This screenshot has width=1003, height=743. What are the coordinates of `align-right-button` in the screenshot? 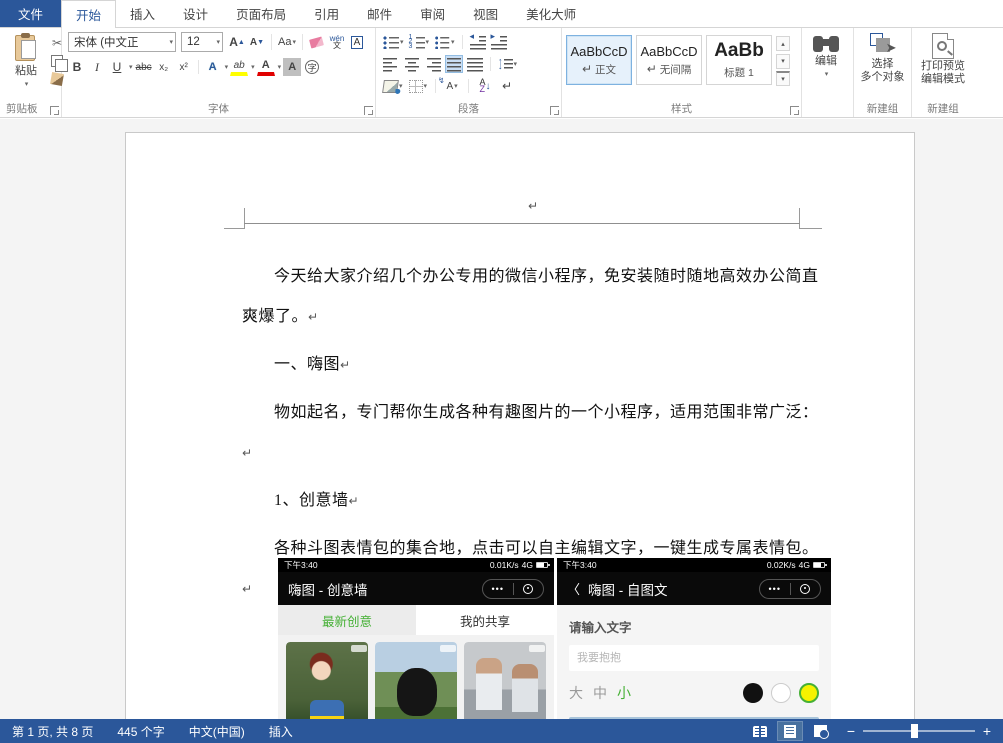 It's located at (433, 64).